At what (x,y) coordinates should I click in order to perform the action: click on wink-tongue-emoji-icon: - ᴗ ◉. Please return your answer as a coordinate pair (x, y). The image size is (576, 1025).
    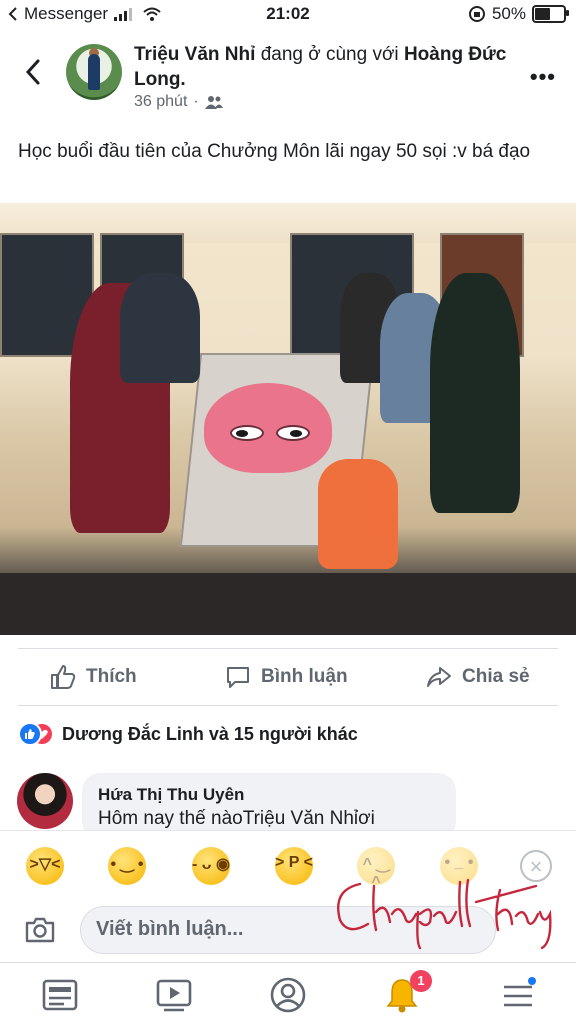
    Looking at the image, I should click on (211, 866).